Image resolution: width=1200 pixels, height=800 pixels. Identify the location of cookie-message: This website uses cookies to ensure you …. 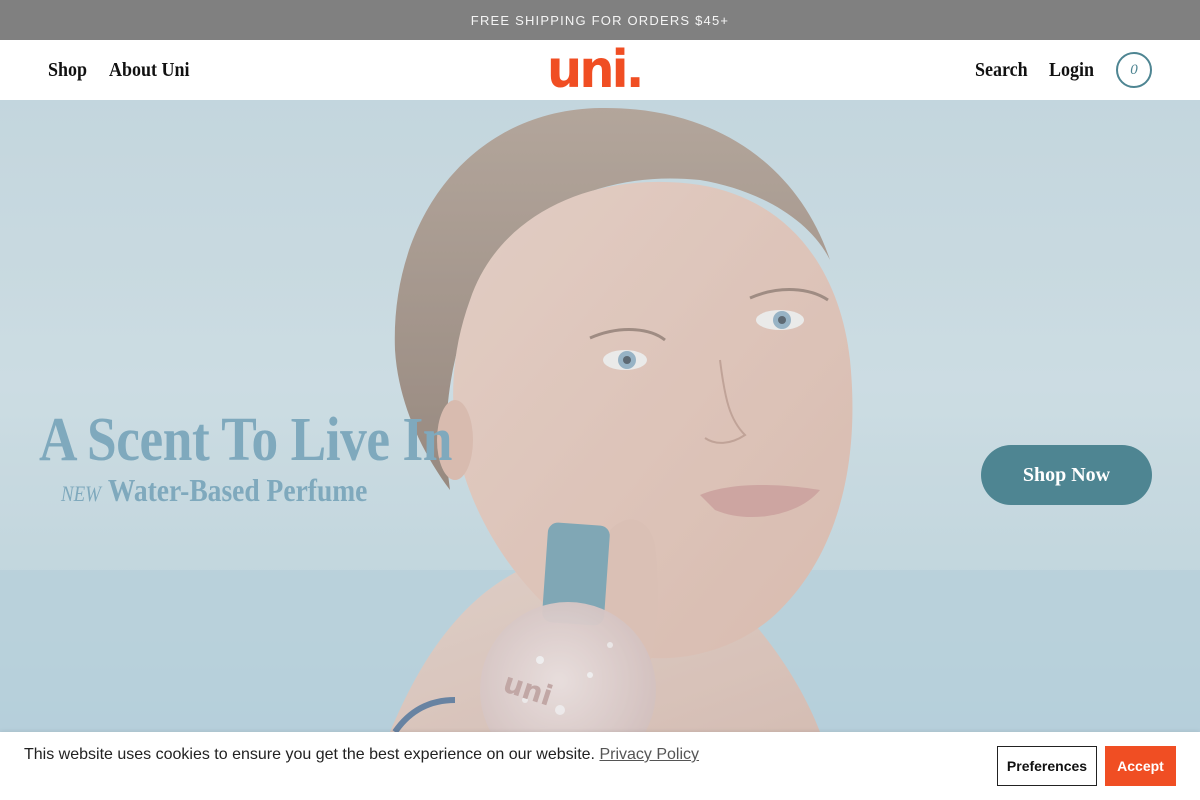
(361, 755).